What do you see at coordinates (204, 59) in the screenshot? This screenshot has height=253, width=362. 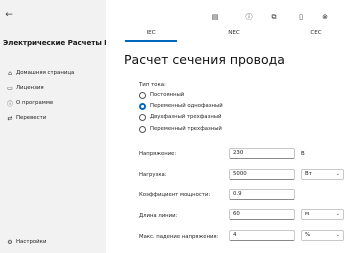 I see `page-title: Расчет сечения провода` at bounding box center [204, 59].